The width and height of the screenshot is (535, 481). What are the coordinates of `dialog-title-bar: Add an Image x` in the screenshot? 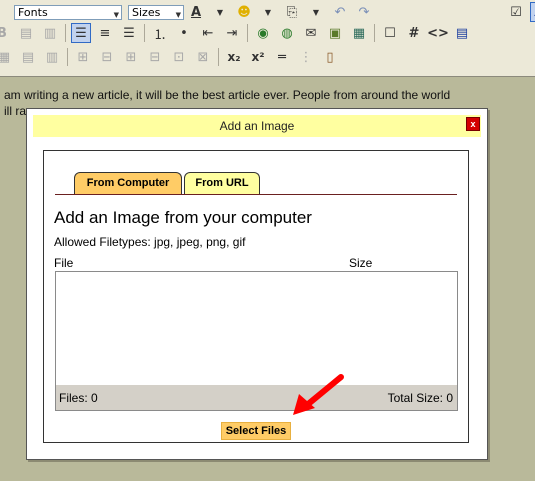 It's located at (257, 126).